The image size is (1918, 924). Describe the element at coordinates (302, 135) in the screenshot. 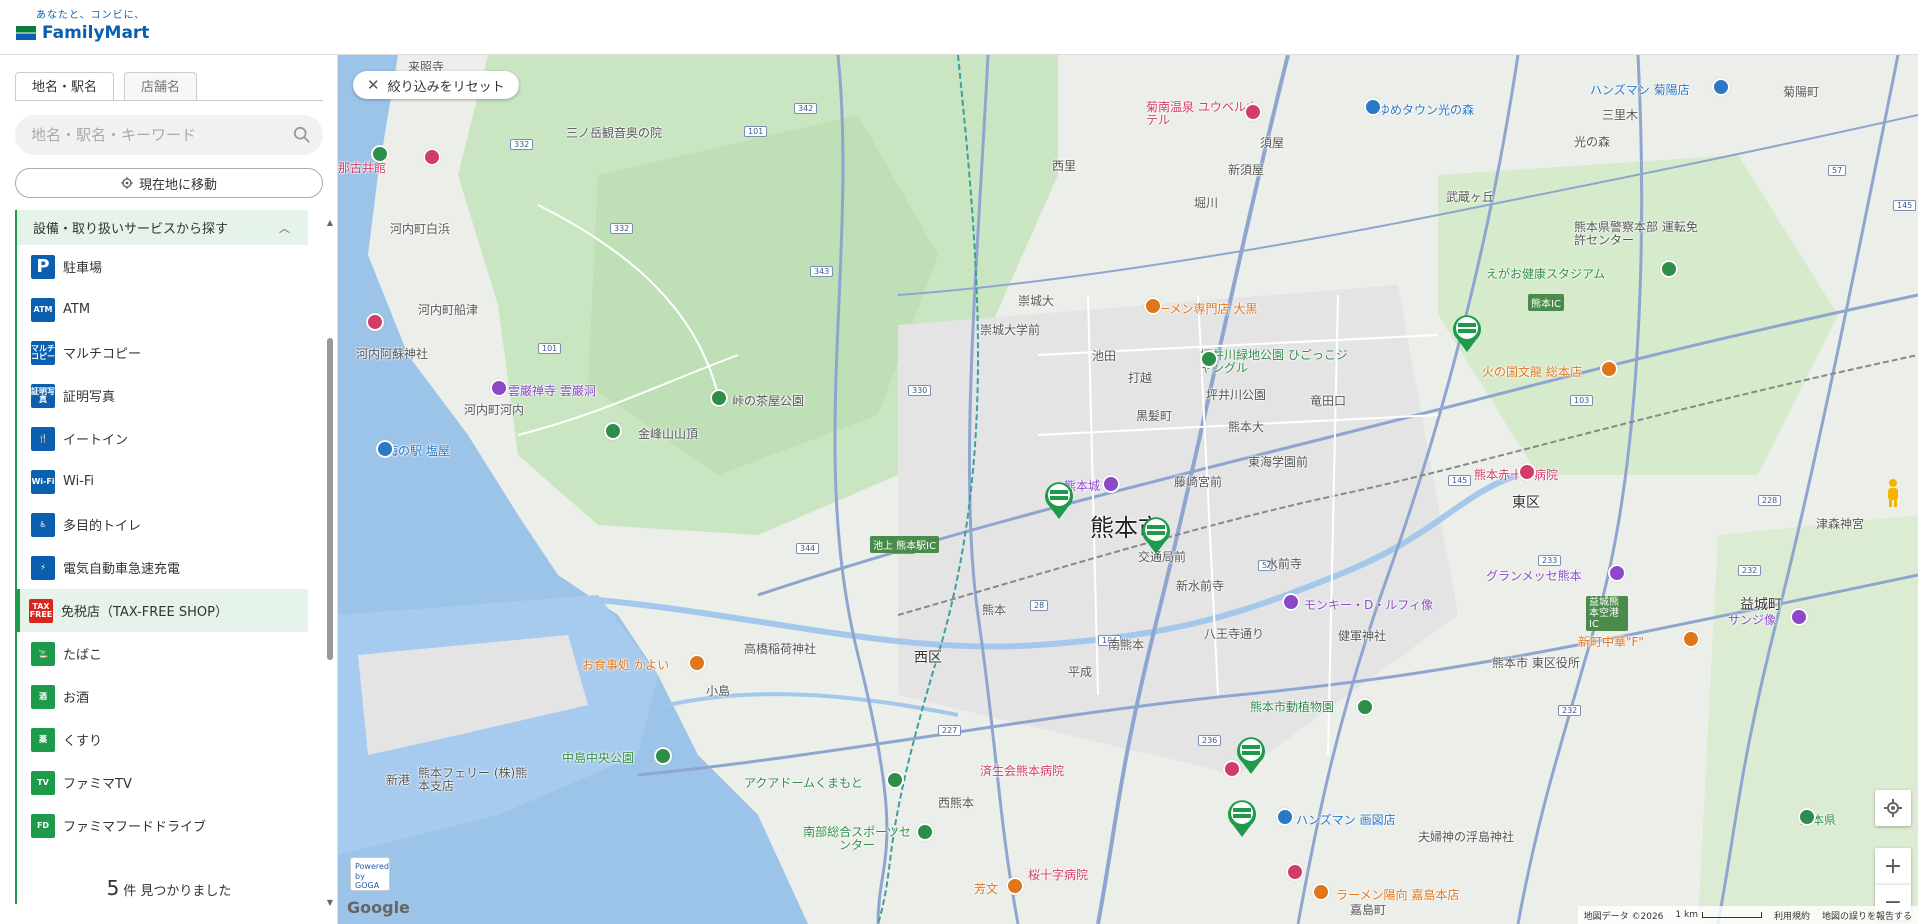

I see `search-icon` at that location.